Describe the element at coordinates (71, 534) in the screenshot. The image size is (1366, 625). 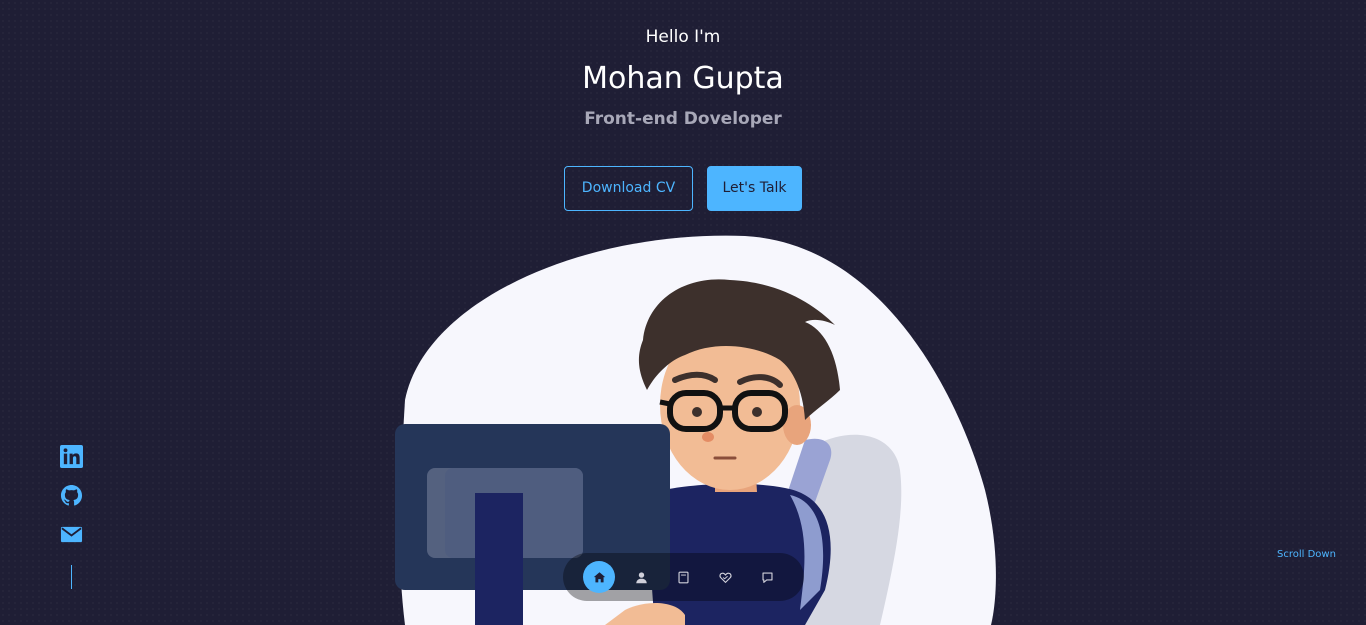
I see `mail-icon` at that location.